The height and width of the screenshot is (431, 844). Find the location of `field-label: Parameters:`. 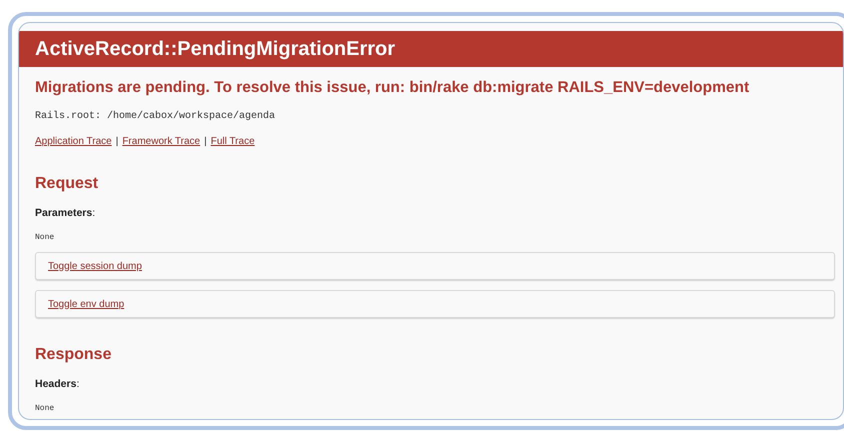

field-label: Parameters: is located at coordinates (65, 213).